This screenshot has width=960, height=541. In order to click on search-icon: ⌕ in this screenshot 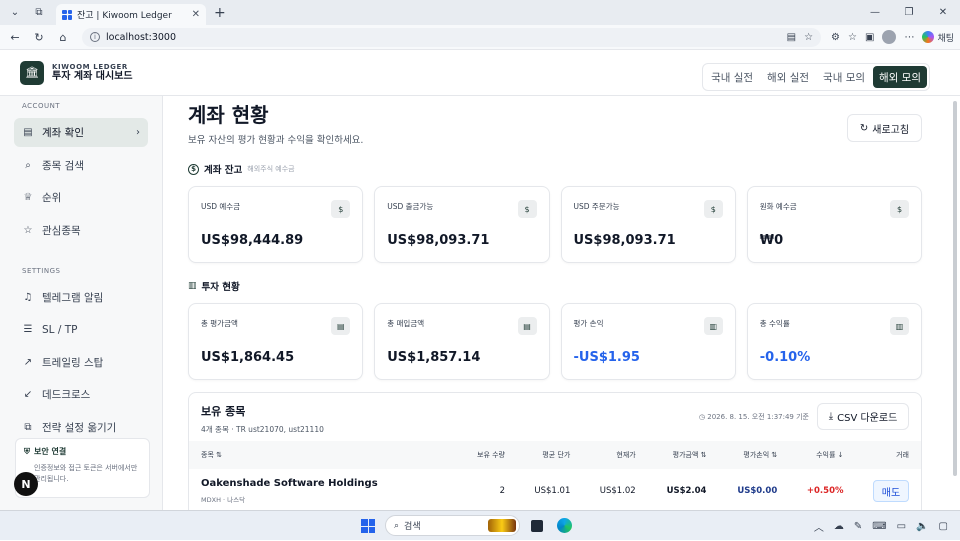, I will do `click(397, 525)`.